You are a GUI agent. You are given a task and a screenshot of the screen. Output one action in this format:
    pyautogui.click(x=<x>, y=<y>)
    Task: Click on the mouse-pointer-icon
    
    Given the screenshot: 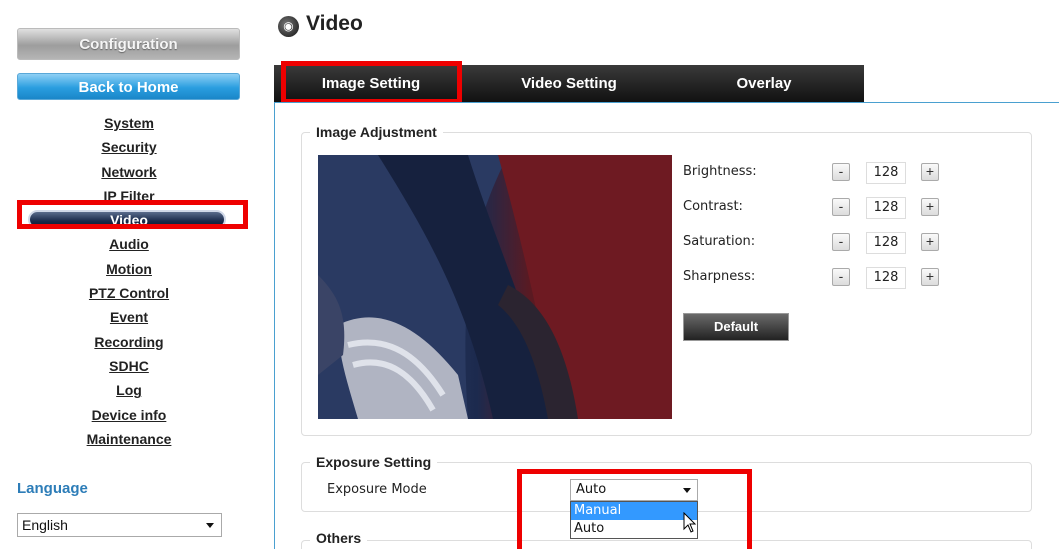 What is the action you would take?
    pyautogui.click(x=690, y=522)
    